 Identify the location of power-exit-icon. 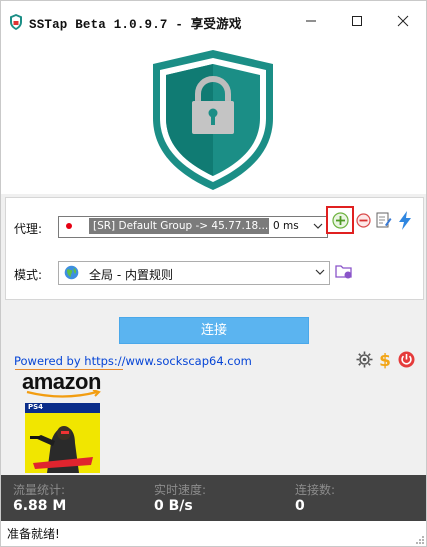
(406, 359).